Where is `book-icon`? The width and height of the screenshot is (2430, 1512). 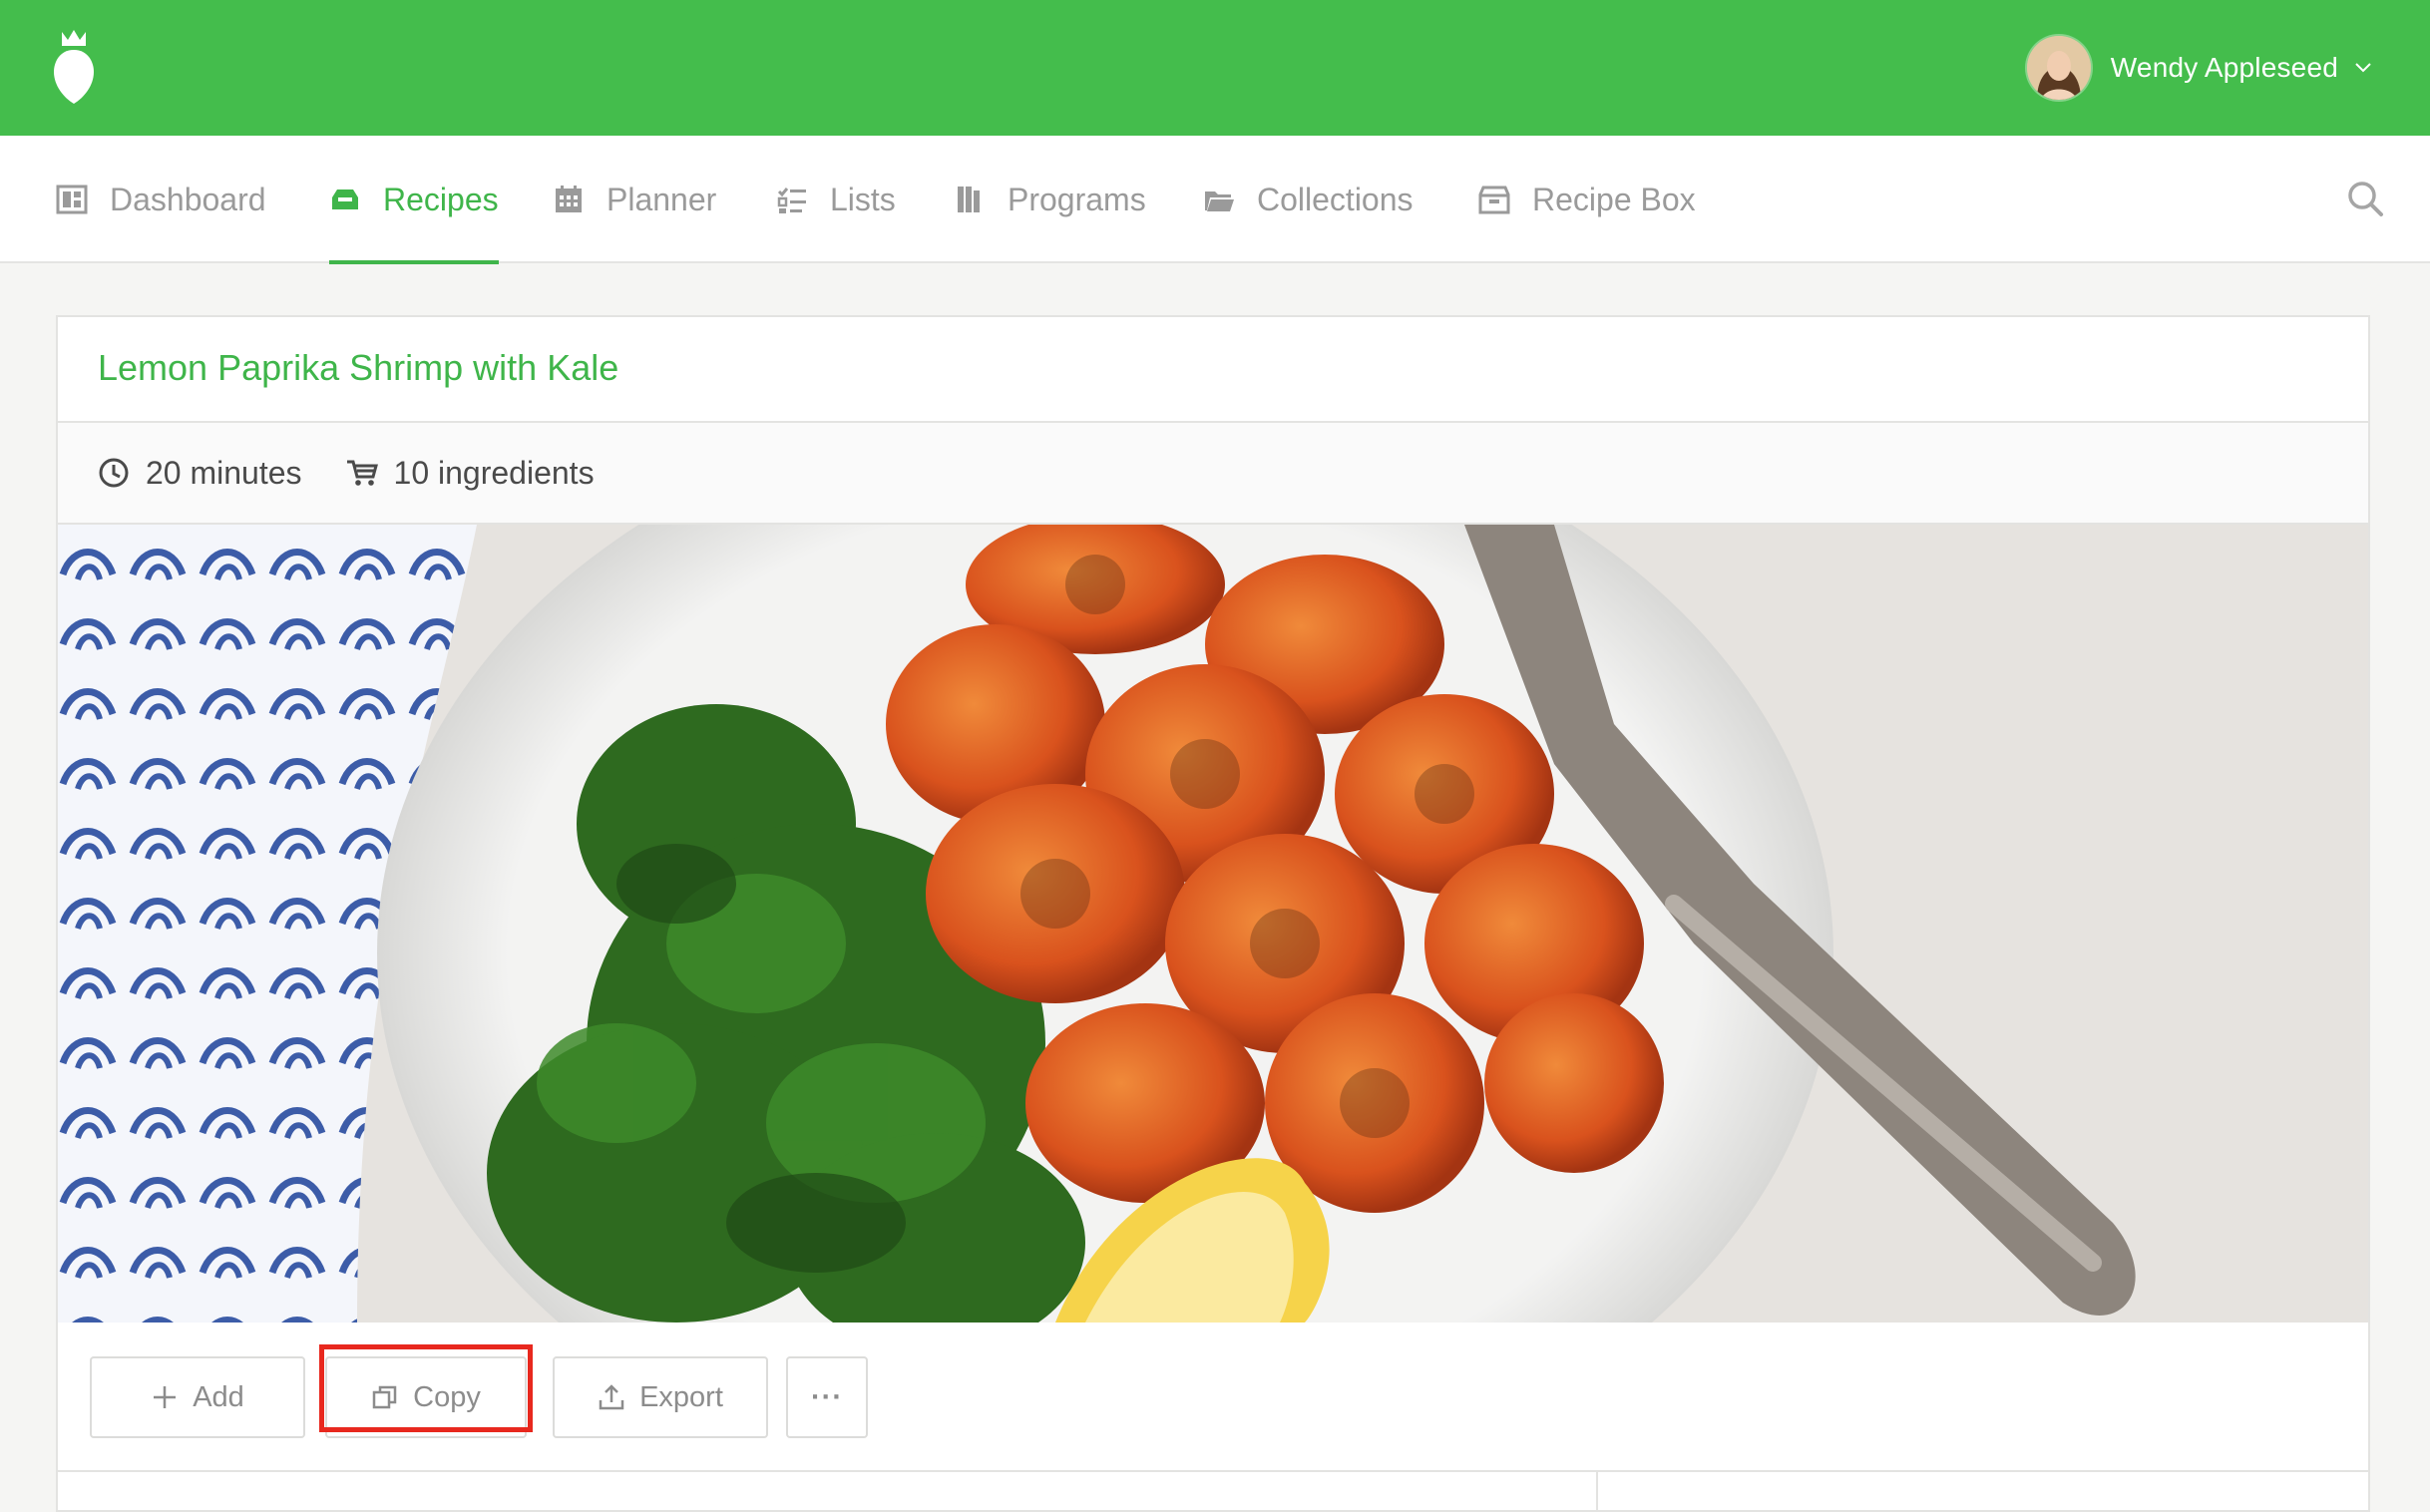
book-icon is located at coordinates (969, 199).